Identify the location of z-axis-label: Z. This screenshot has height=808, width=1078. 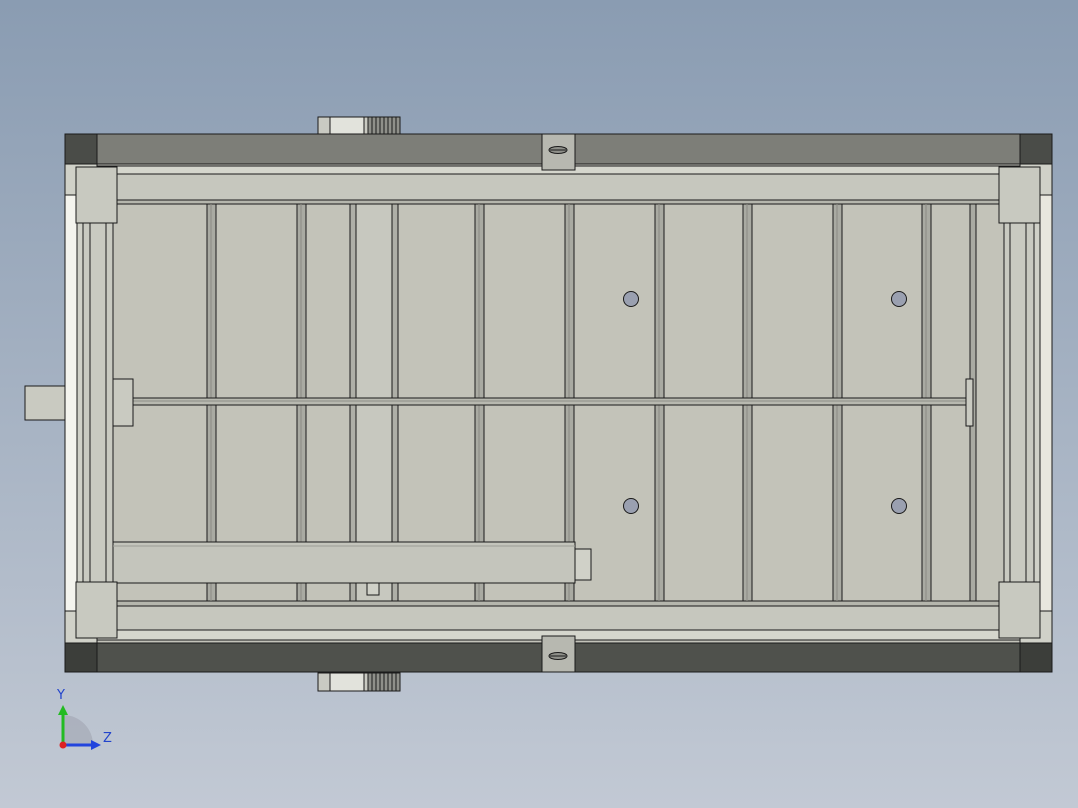
(107, 738).